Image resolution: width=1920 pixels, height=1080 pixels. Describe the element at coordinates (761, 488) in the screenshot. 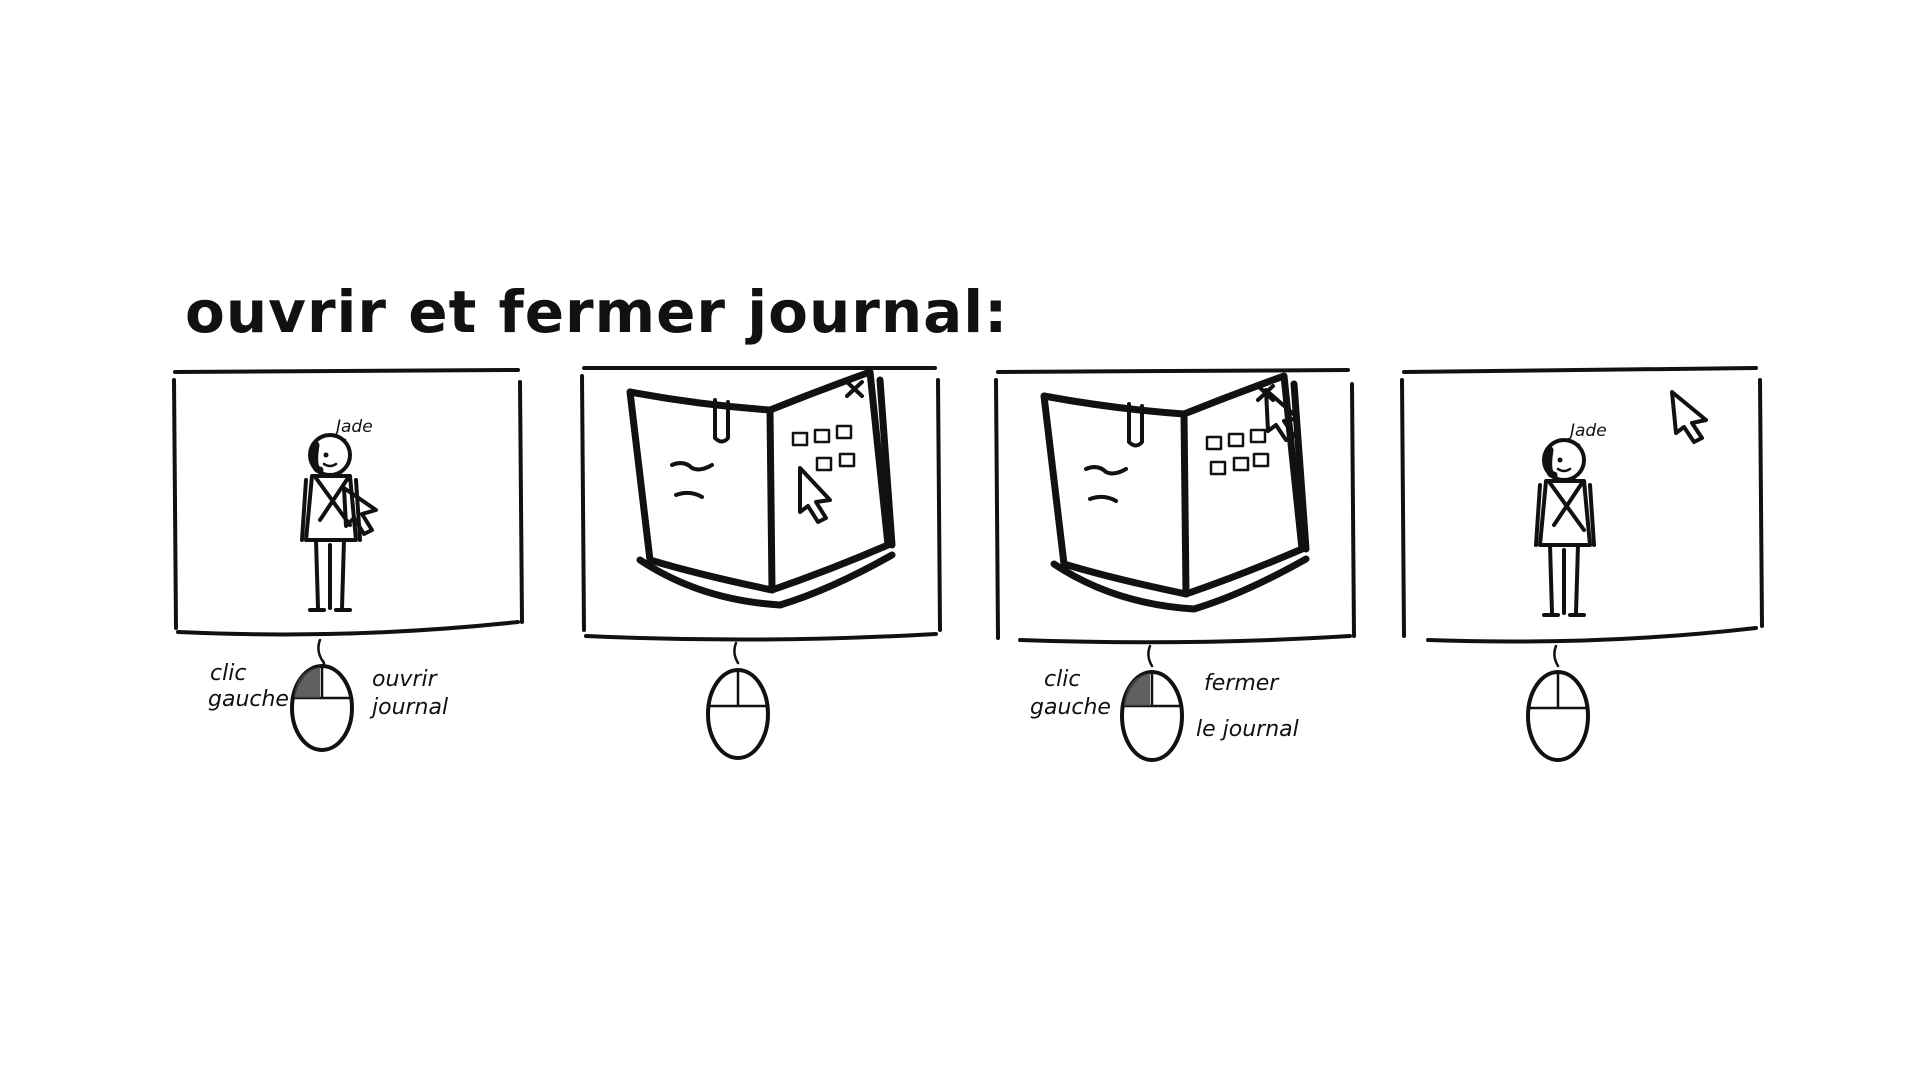

I see `open-journal` at that location.